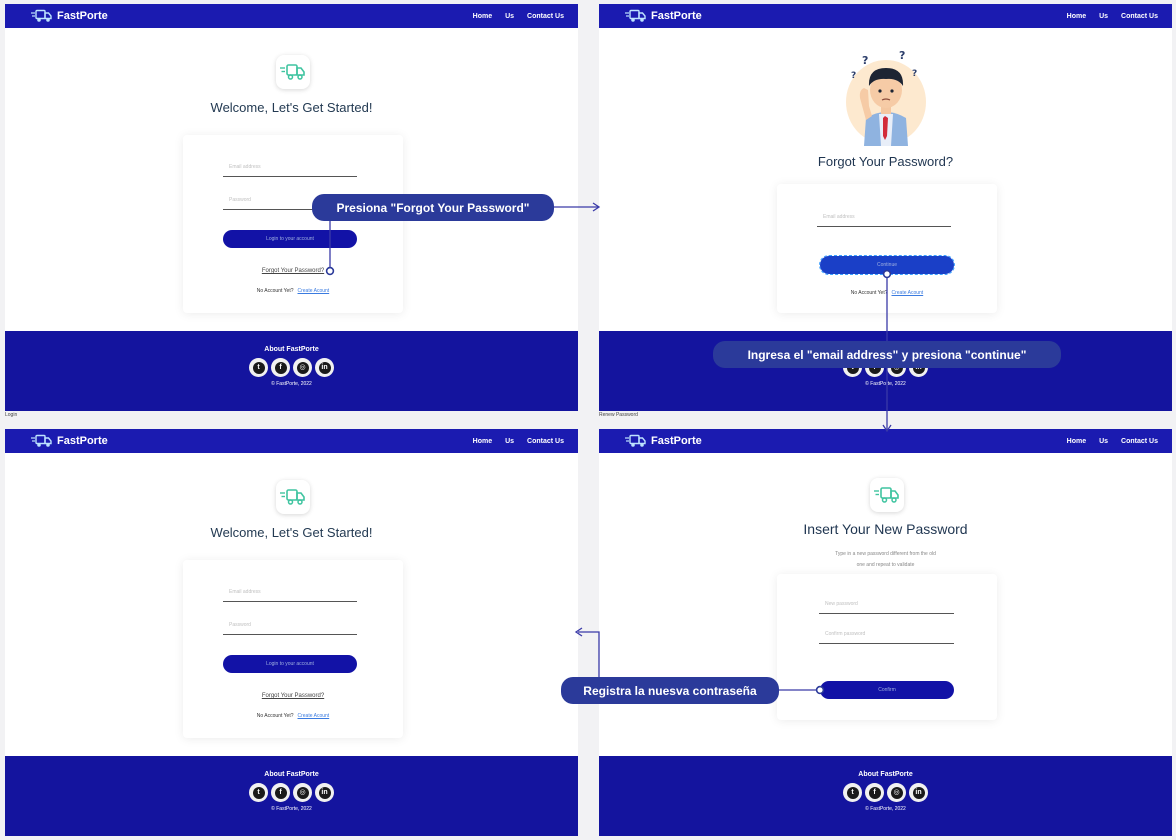 This screenshot has height=840, width=1176. What do you see at coordinates (433, 207) in the screenshot?
I see `callout-step1: Presiona "Forgot Your Password"` at bounding box center [433, 207].